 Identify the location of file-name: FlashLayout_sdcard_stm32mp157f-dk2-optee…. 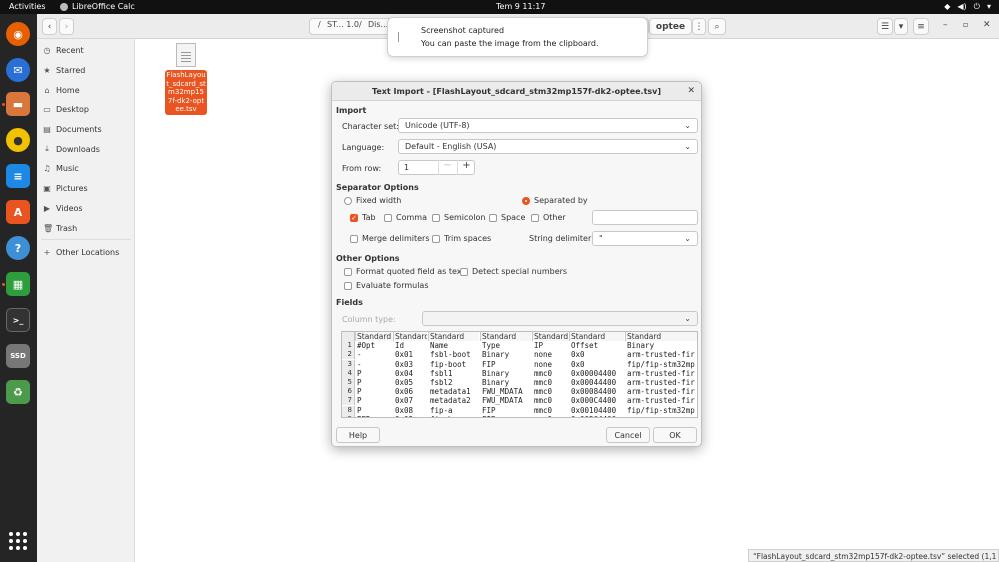
(186, 92).